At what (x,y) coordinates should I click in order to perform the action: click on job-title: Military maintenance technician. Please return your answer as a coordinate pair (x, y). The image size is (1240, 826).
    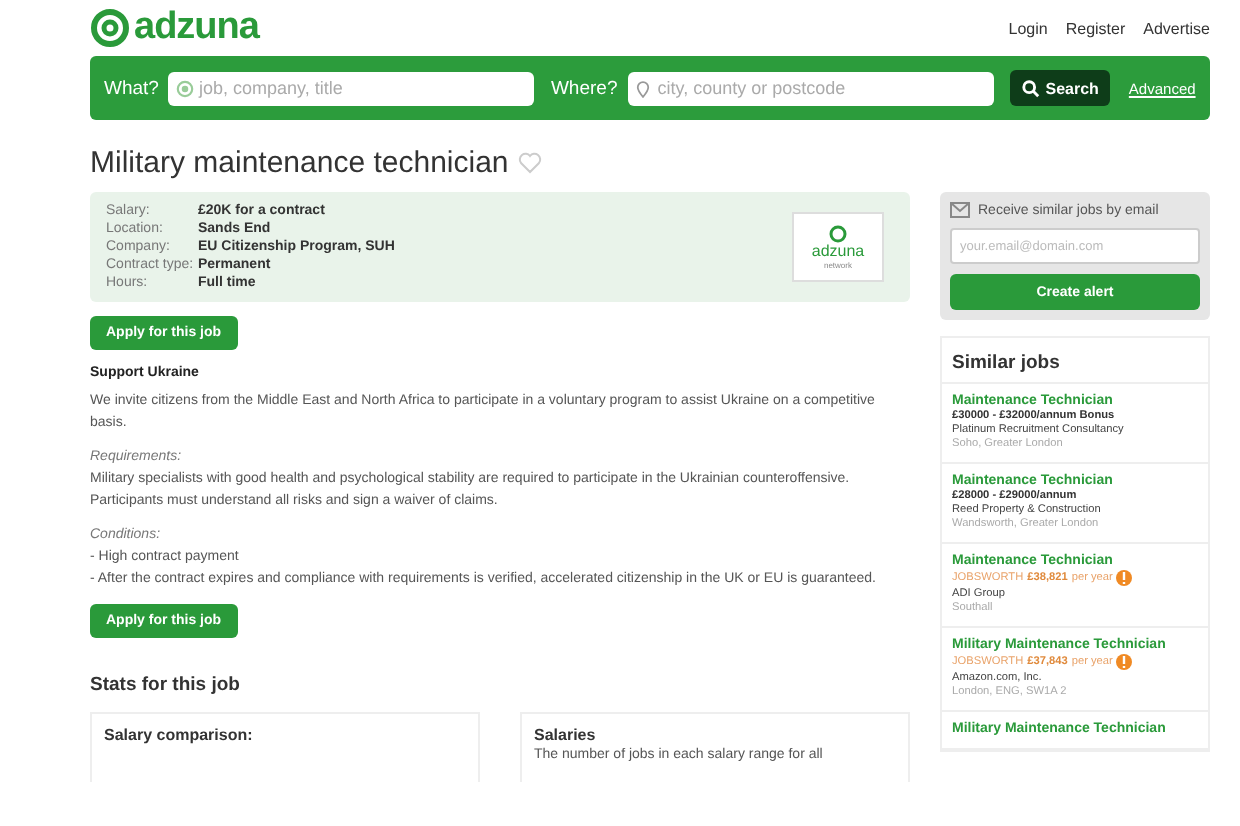
    Looking at the image, I should click on (299, 162).